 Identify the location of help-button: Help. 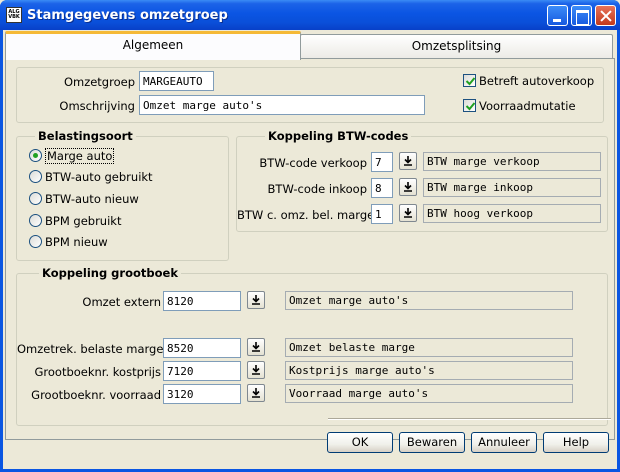
(576, 442).